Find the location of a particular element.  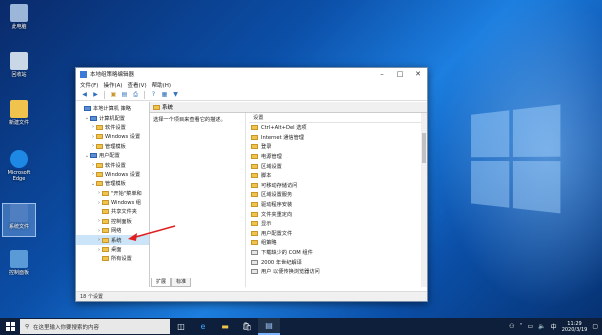

settings-list-item: 区域设置 is located at coordinates (335, 166).